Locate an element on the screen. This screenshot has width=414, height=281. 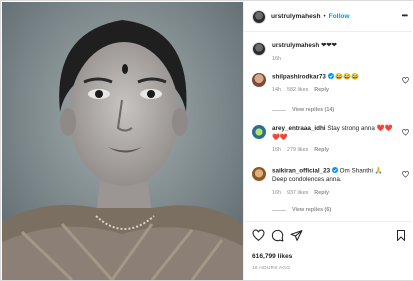
comment-likes: 937 likes is located at coordinates (297, 193).